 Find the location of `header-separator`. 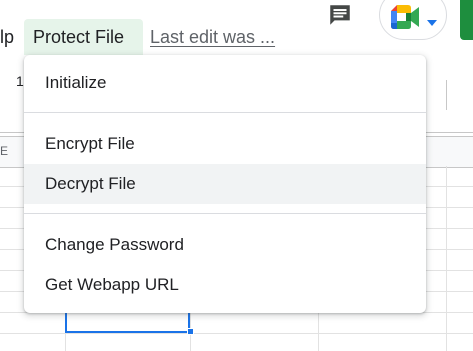

header-separator is located at coordinates (446, 95).